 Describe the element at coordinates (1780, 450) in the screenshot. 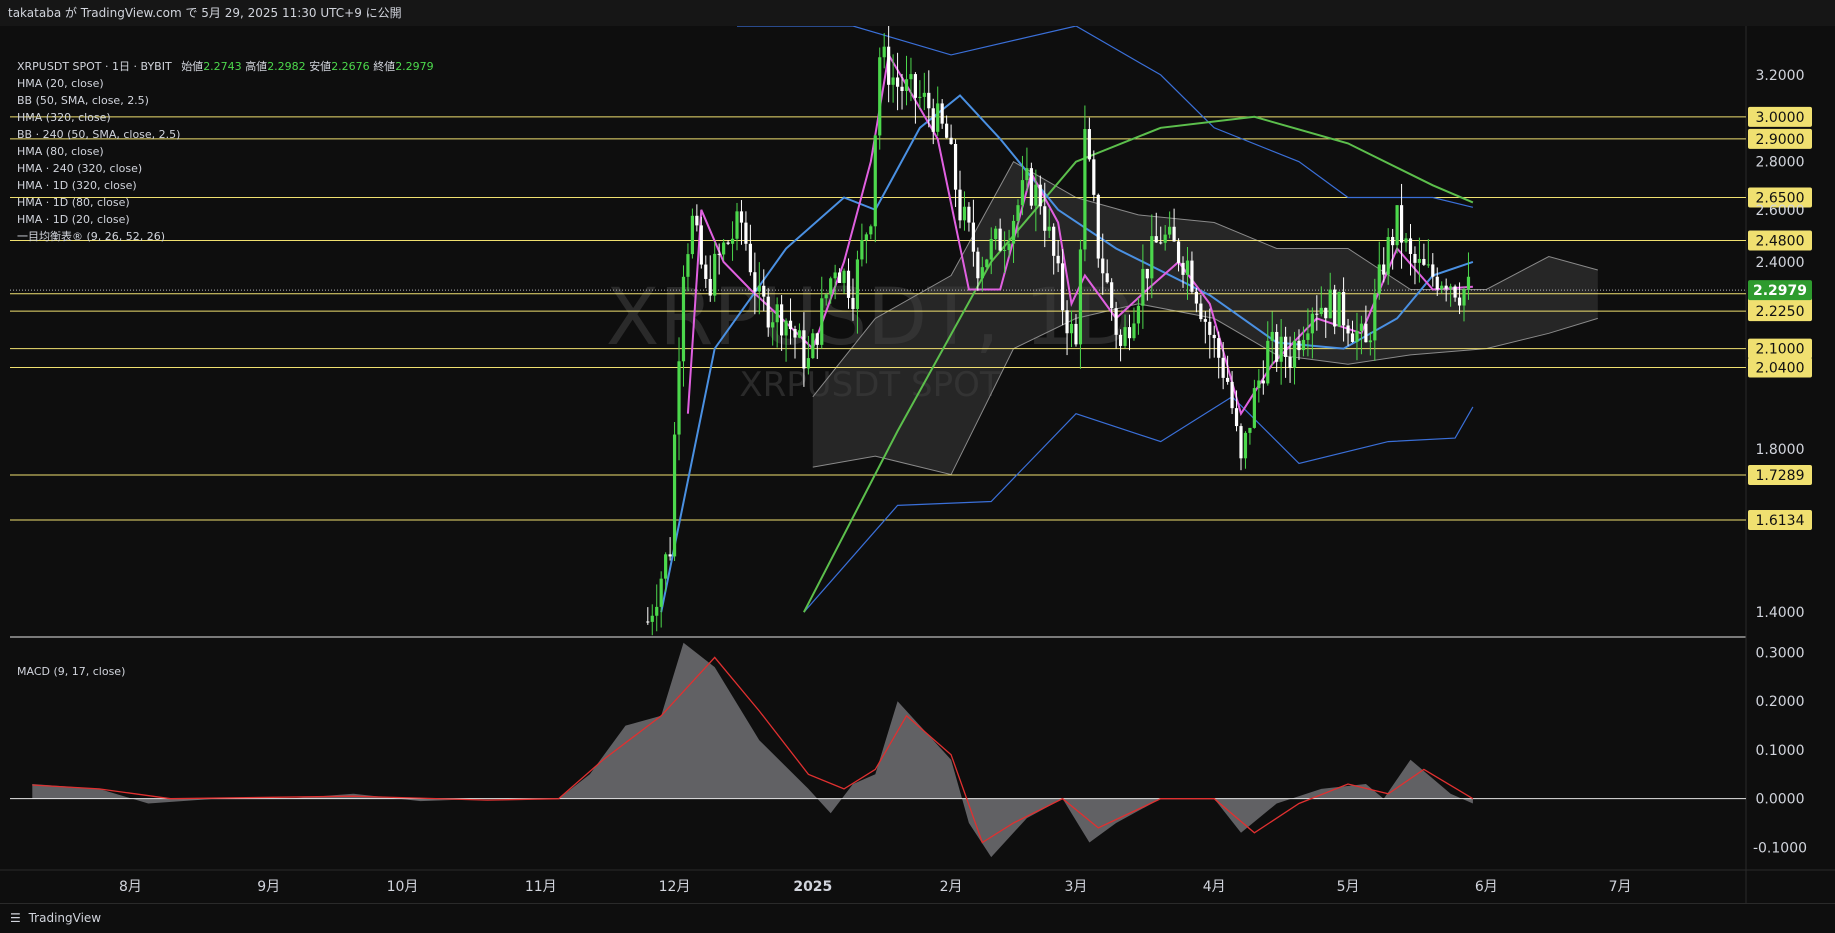

I see `price-tick-4: 1.8000` at that location.